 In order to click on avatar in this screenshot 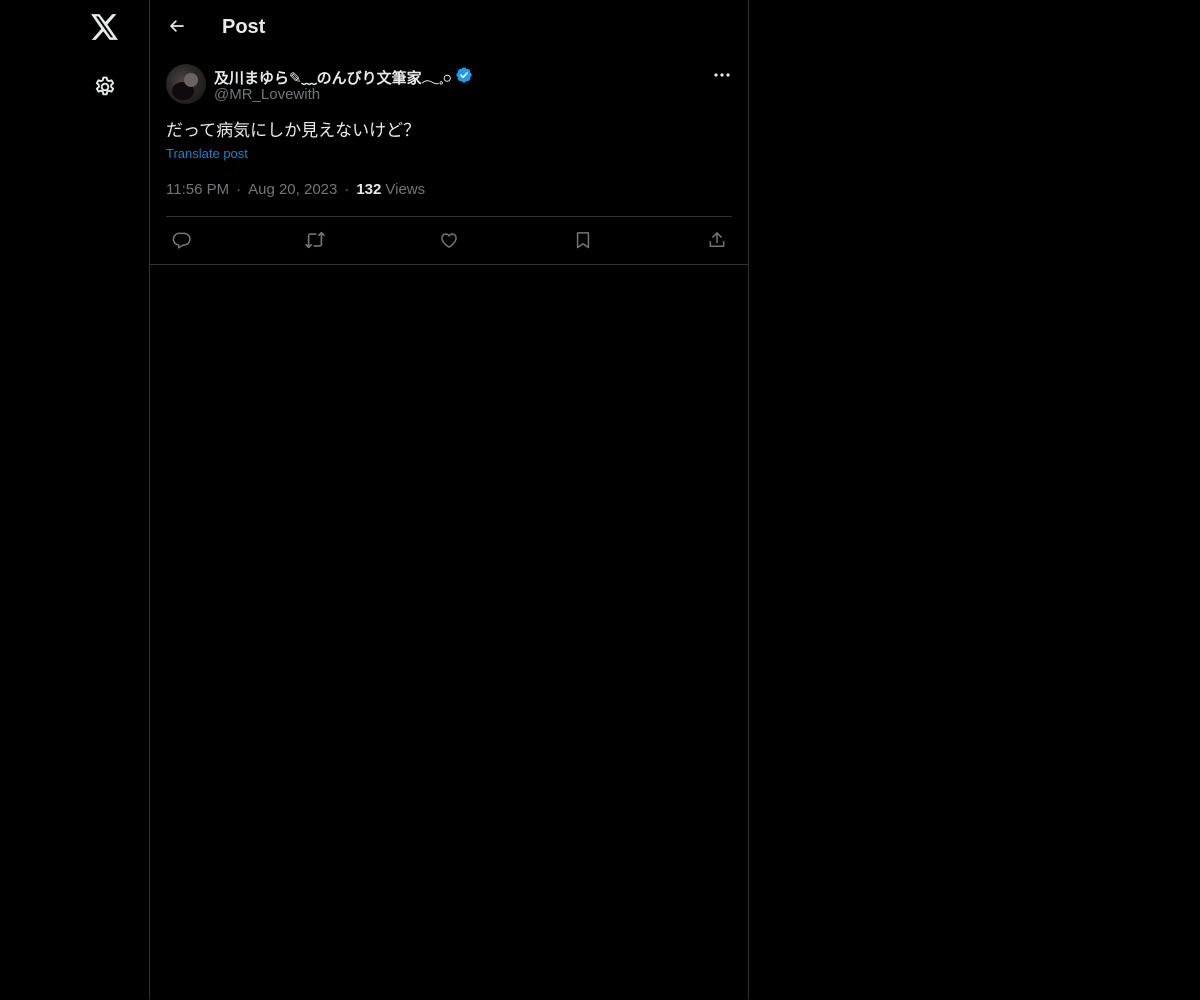, I will do `click(186, 84)`.